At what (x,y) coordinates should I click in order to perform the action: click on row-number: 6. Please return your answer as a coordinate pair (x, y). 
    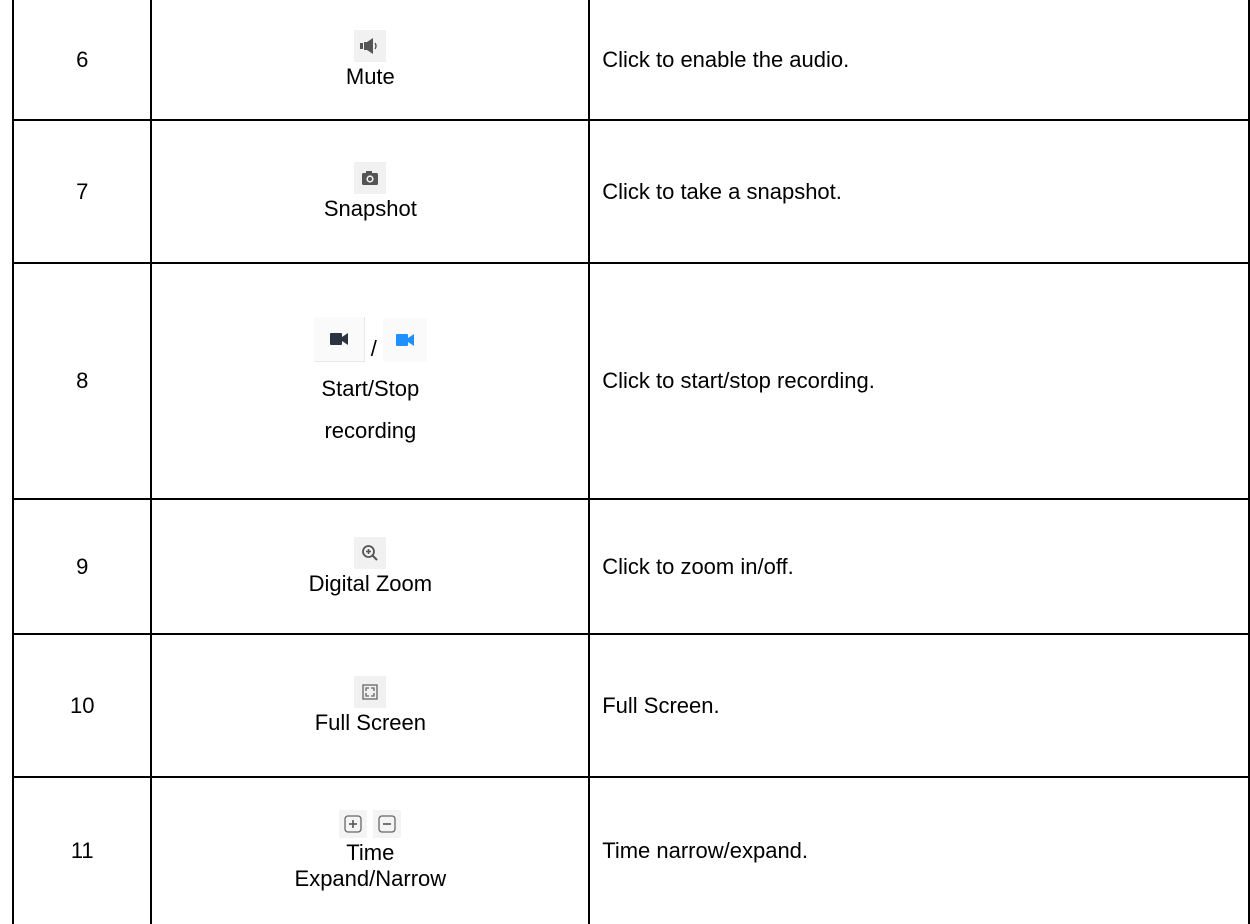
    Looking at the image, I should click on (82, 60).